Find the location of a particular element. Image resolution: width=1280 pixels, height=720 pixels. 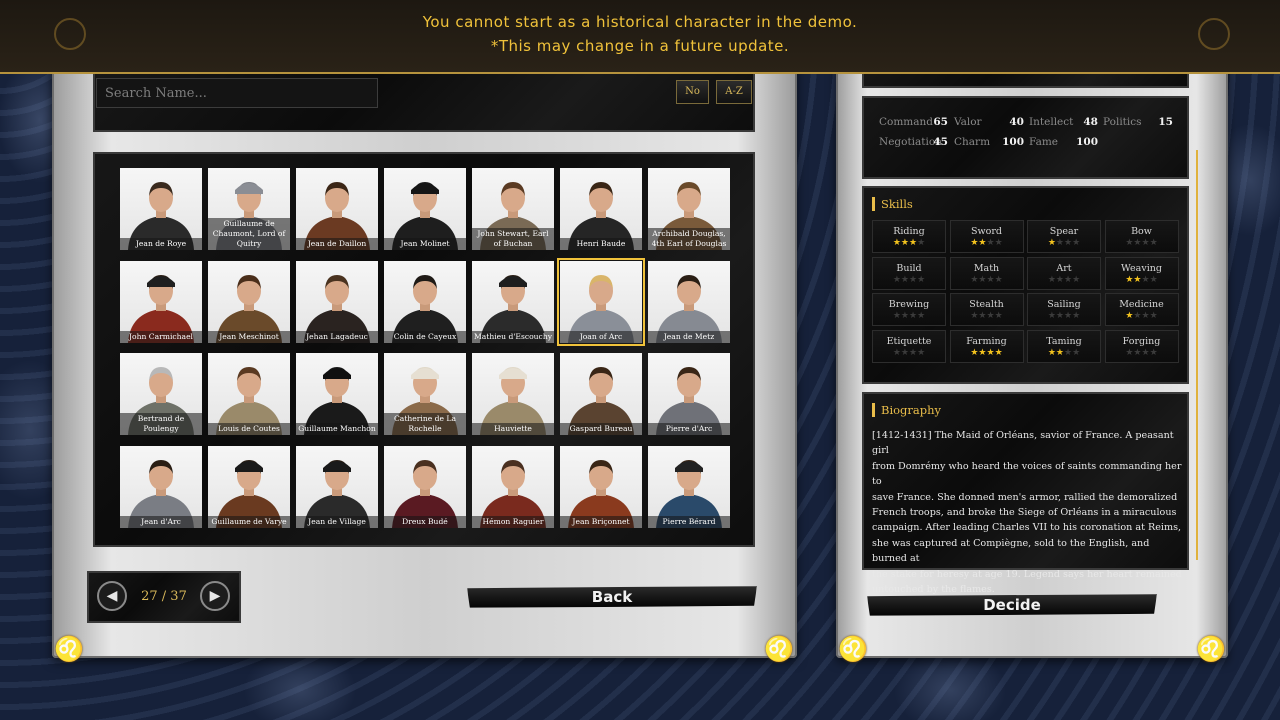

back-button: Back is located at coordinates (612, 597).